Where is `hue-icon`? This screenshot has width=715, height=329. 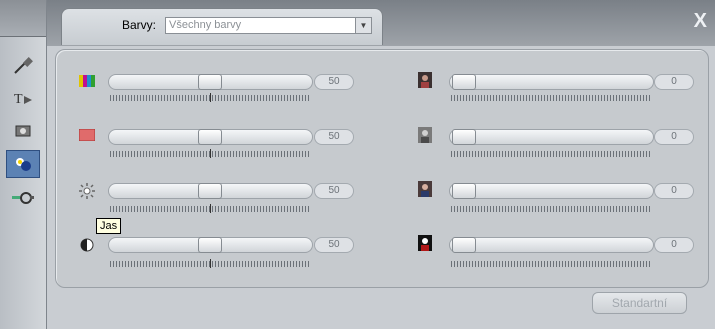
hue-icon is located at coordinates (87, 81).